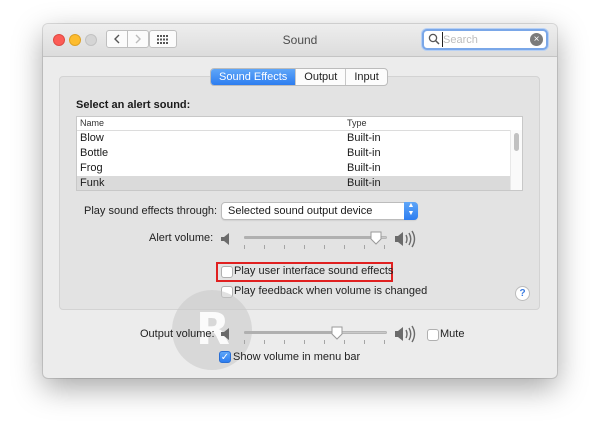 This screenshot has width=600, height=440. What do you see at coordinates (294, 183) in the screenshot?
I see `table-row-selected: Funk Built-in` at bounding box center [294, 183].